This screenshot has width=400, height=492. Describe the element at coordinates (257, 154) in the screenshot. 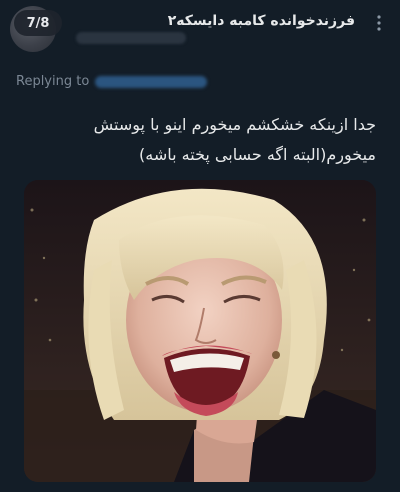

I see `tweet-text-line-2: میخورم(البته اگه حسابی پخته باشه)` at that location.